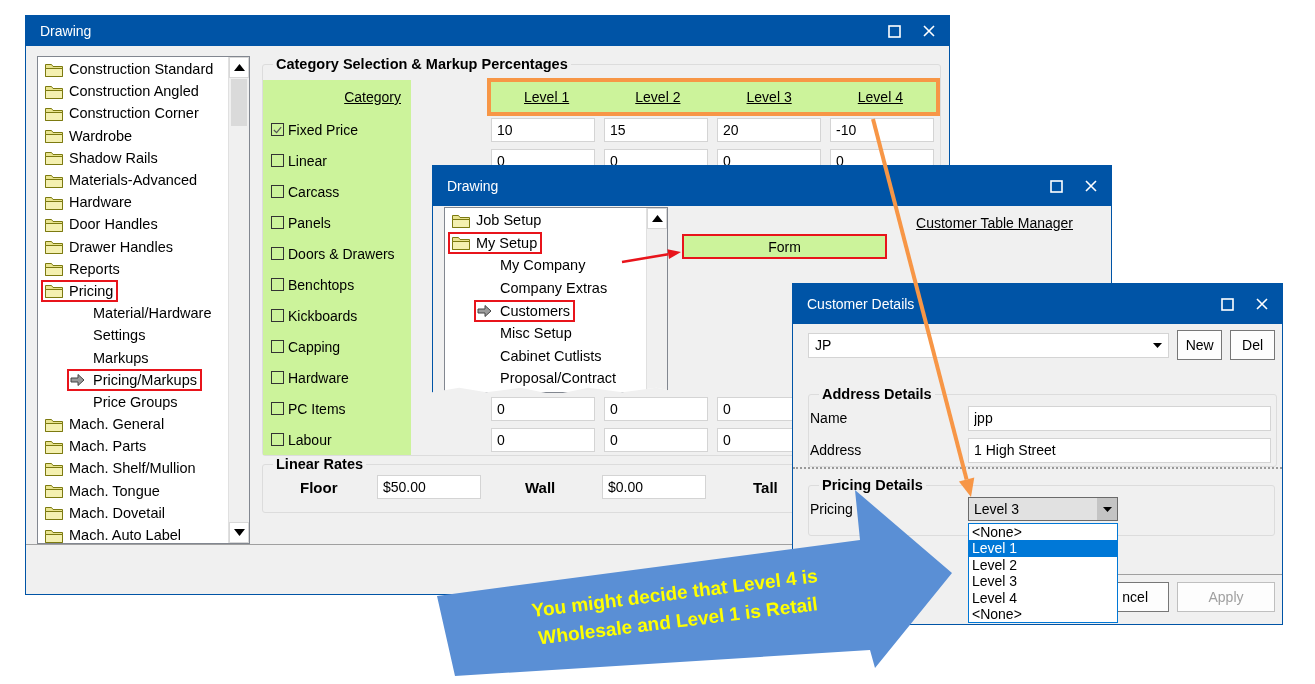 This screenshot has width=1315, height=684. Describe the element at coordinates (103, 490) in the screenshot. I see `tree-item: Mach. Tongue` at that location.